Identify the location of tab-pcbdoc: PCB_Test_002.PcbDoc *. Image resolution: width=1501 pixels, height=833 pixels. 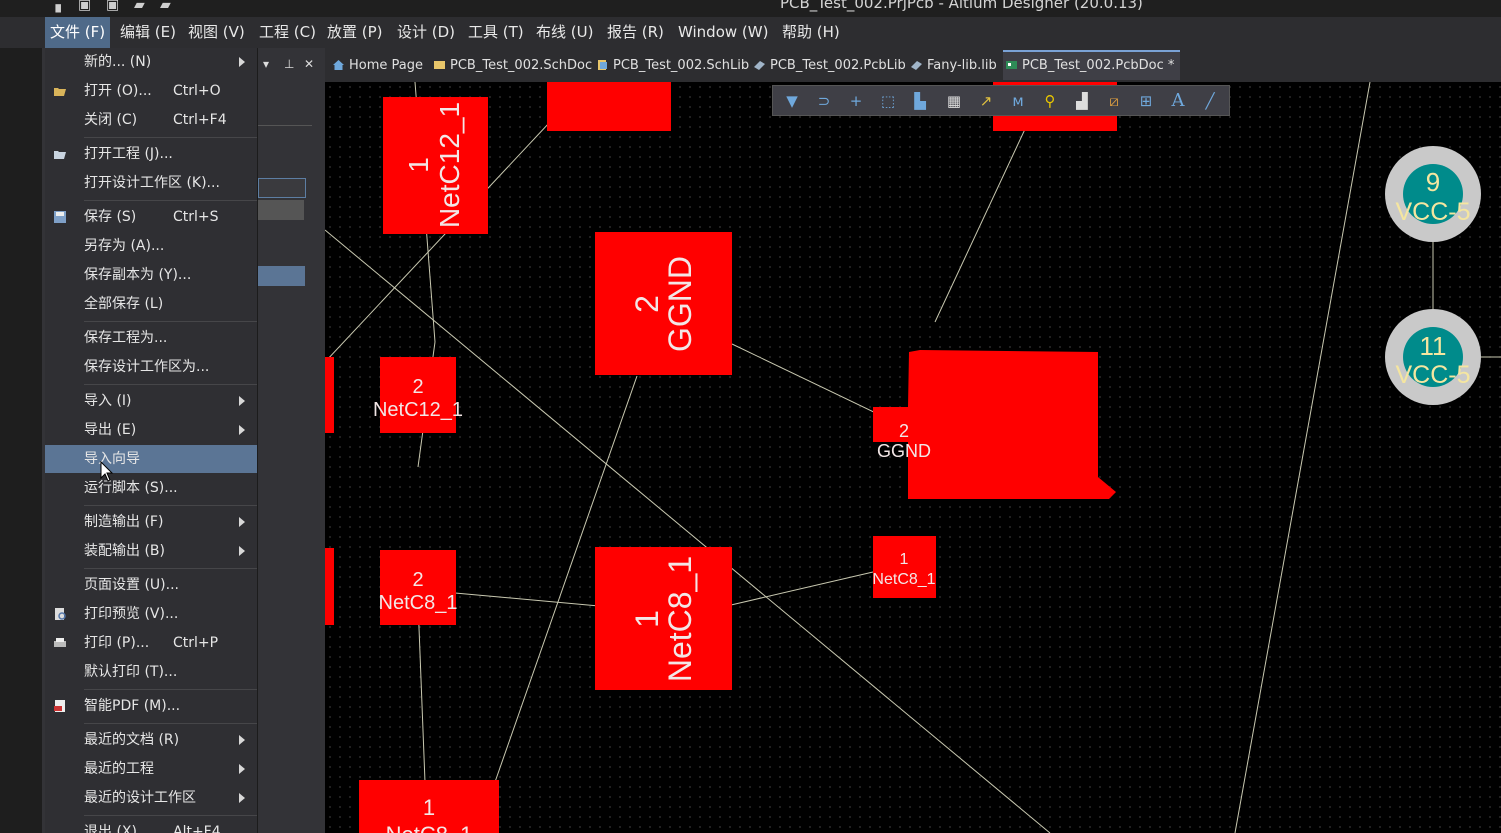
(1092, 65).